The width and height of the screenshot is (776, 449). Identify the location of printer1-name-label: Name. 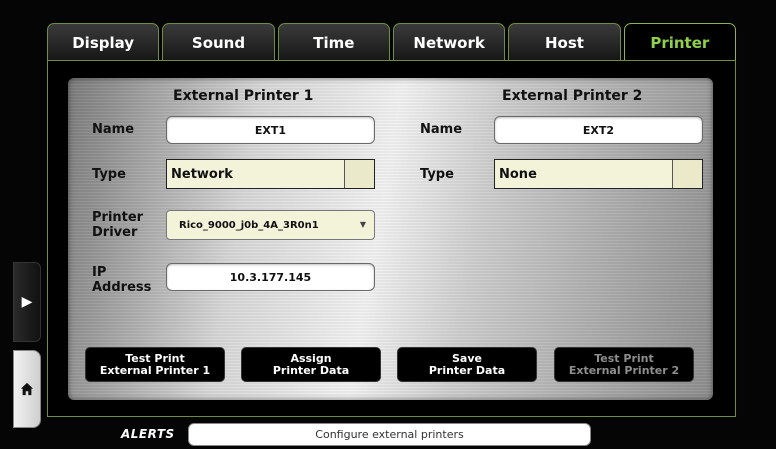
(113, 129).